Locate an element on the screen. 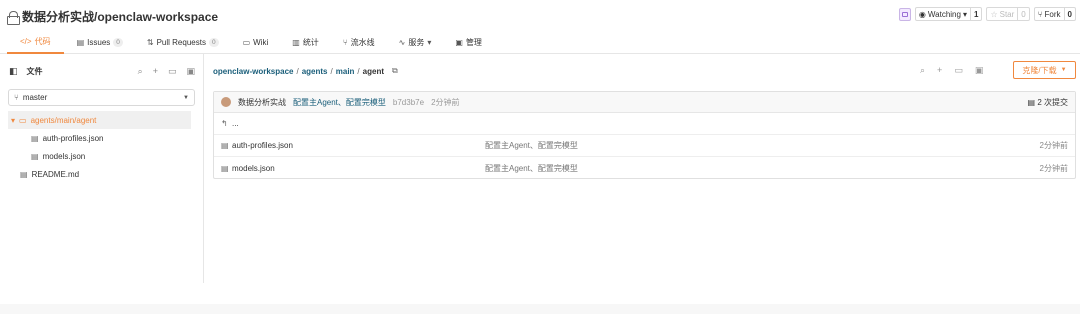 The width and height of the screenshot is (1080, 314). issues-count-badge: 0 is located at coordinates (118, 42).